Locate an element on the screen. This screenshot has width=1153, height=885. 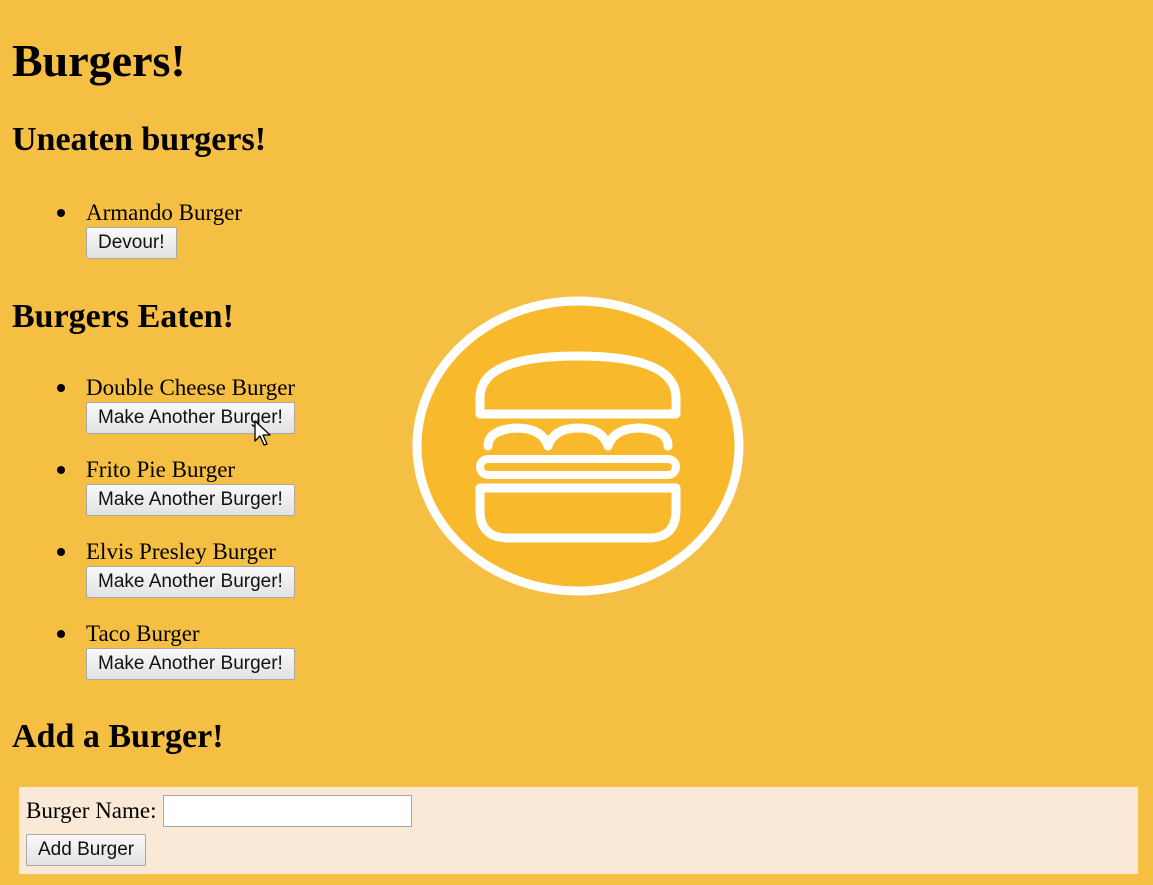
list-item: Taco Burger Make Another Burger! is located at coordinates (153, 661).